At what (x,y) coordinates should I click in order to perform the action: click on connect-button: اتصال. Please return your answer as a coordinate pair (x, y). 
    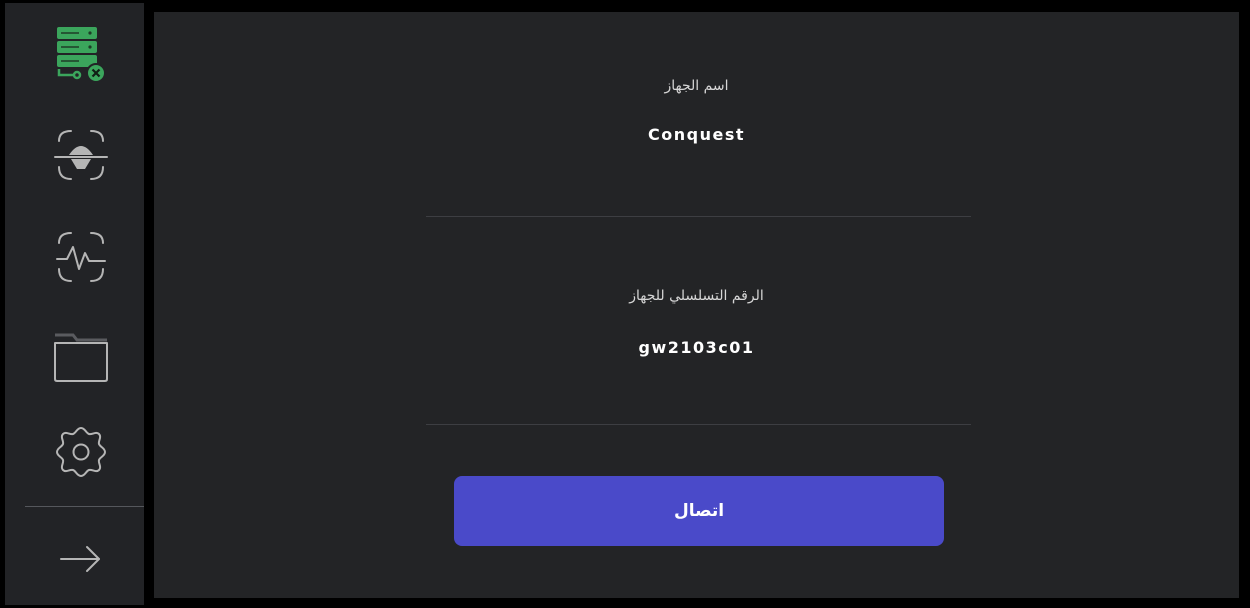
    Looking at the image, I should click on (699, 511).